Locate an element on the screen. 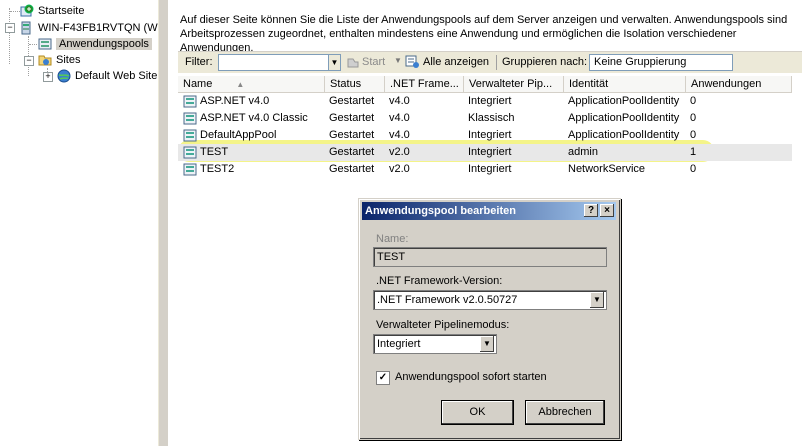  column-header-status: Status is located at coordinates (355, 84).